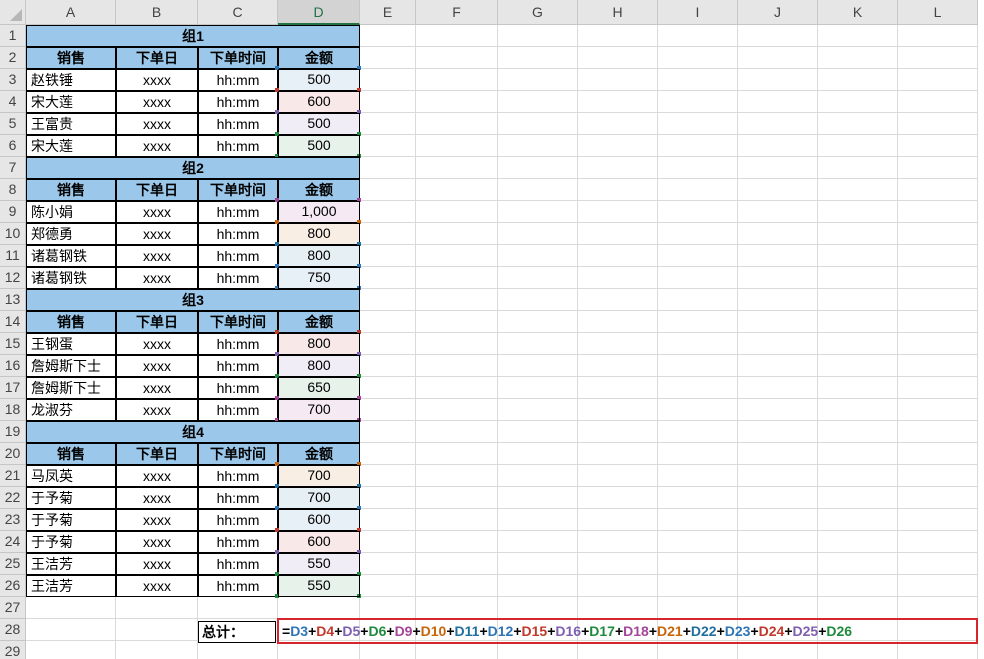 Image resolution: width=984 pixels, height=659 pixels. I want to click on sales-name-cell: 马凤英, so click(71, 476).